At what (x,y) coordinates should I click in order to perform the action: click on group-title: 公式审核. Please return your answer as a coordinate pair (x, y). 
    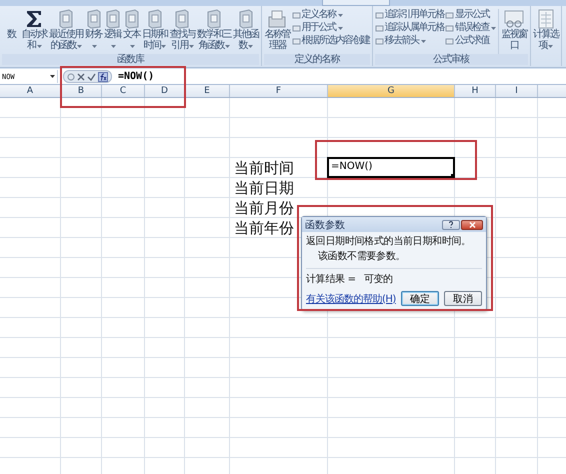
    Looking at the image, I should click on (451, 59).